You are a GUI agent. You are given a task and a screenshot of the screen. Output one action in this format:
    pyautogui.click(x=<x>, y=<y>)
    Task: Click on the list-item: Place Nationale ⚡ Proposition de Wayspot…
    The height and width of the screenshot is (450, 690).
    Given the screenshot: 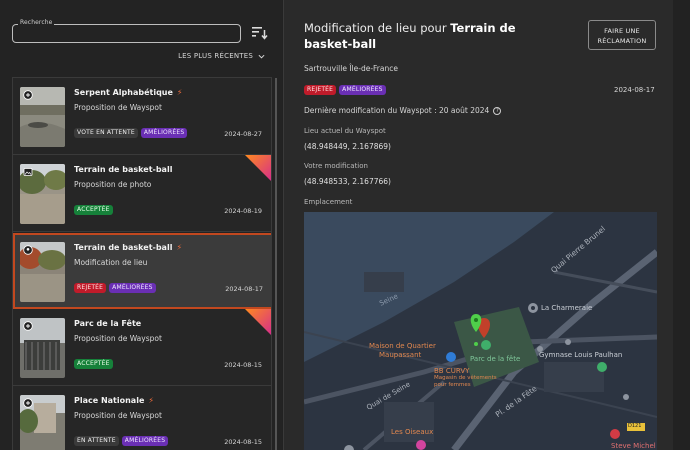 What is the action you would take?
    pyautogui.click(x=142, y=418)
    